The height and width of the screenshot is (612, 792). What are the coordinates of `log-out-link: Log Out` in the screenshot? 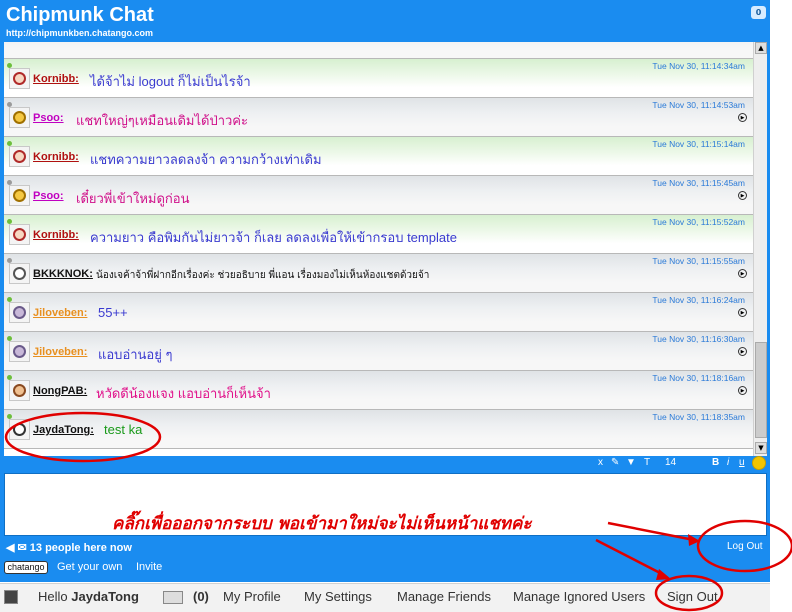 It's located at (745, 546).